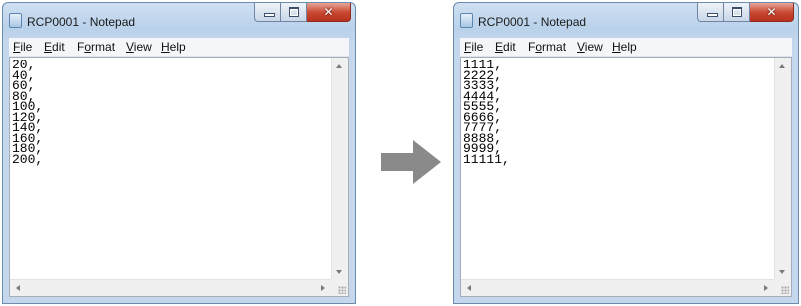 This screenshot has height=306, width=801. Describe the element at coordinates (411, 162) in the screenshot. I see `right-arrow-icon` at that location.